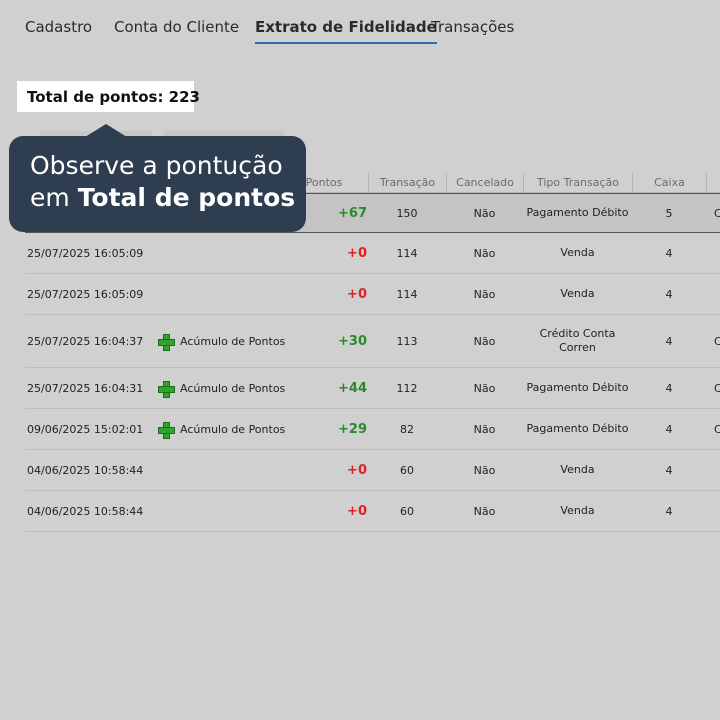 The image size is (720, 720). I want to click on tooltip-line-2: em Total de pontos, so click(168, 198).